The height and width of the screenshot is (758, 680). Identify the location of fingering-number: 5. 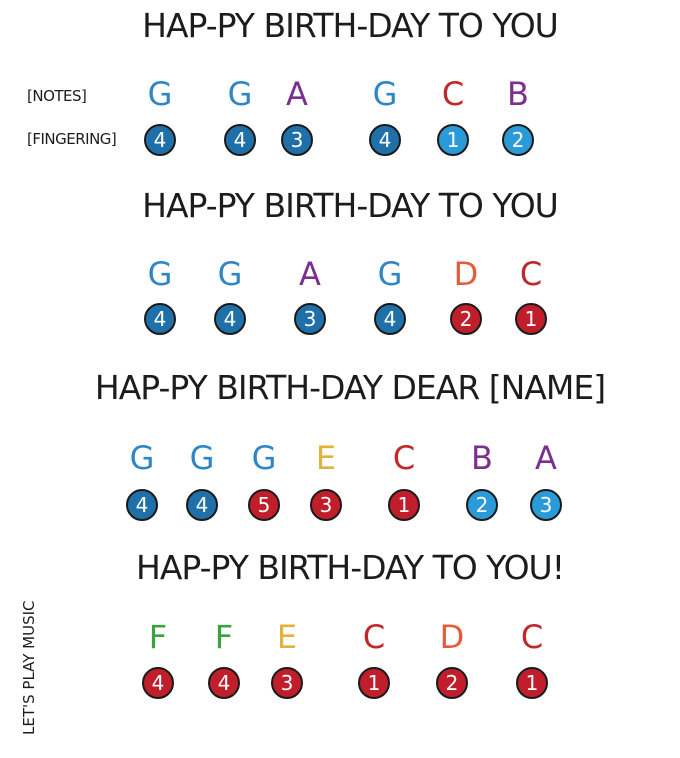
(264, 505).